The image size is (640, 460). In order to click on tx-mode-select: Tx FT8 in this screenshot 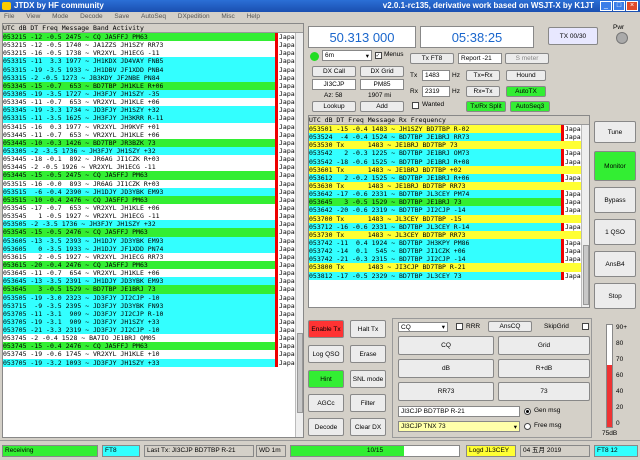, I will do `click(432, 58)`.